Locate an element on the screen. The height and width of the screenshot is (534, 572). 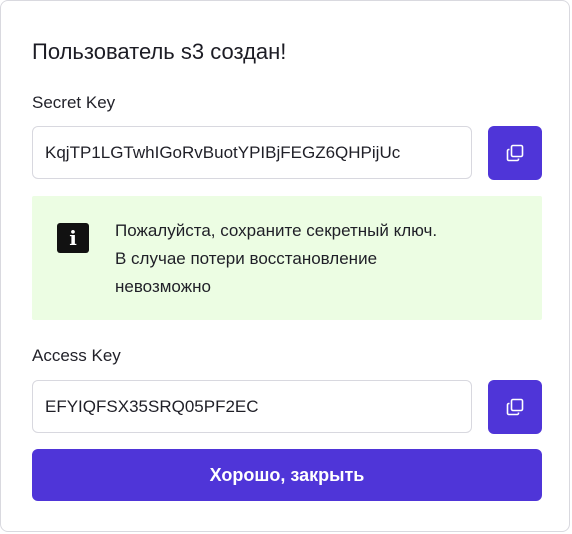
secret-key-field is located at coordinates (252, 152).